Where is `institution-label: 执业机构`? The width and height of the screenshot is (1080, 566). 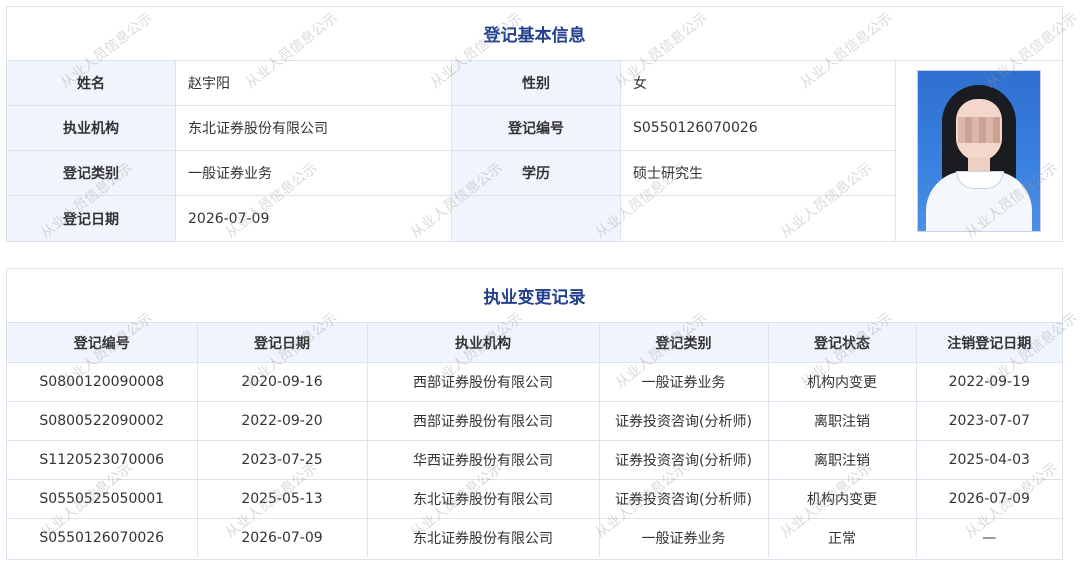 institution-label: 执业机构 is located at coordinates (91, 128).